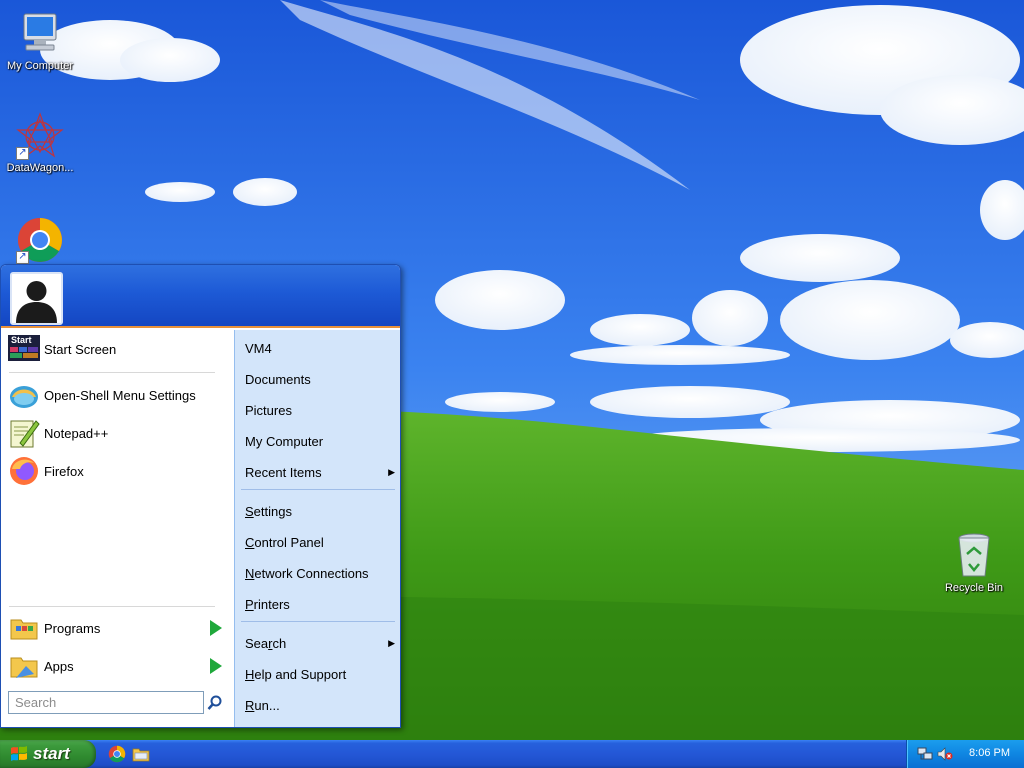 This screenshot has width=1024, height=768. Describe the element at coordinates (40, 136) in the screenshot. I see `datawagon-icon: ↗` at that location.